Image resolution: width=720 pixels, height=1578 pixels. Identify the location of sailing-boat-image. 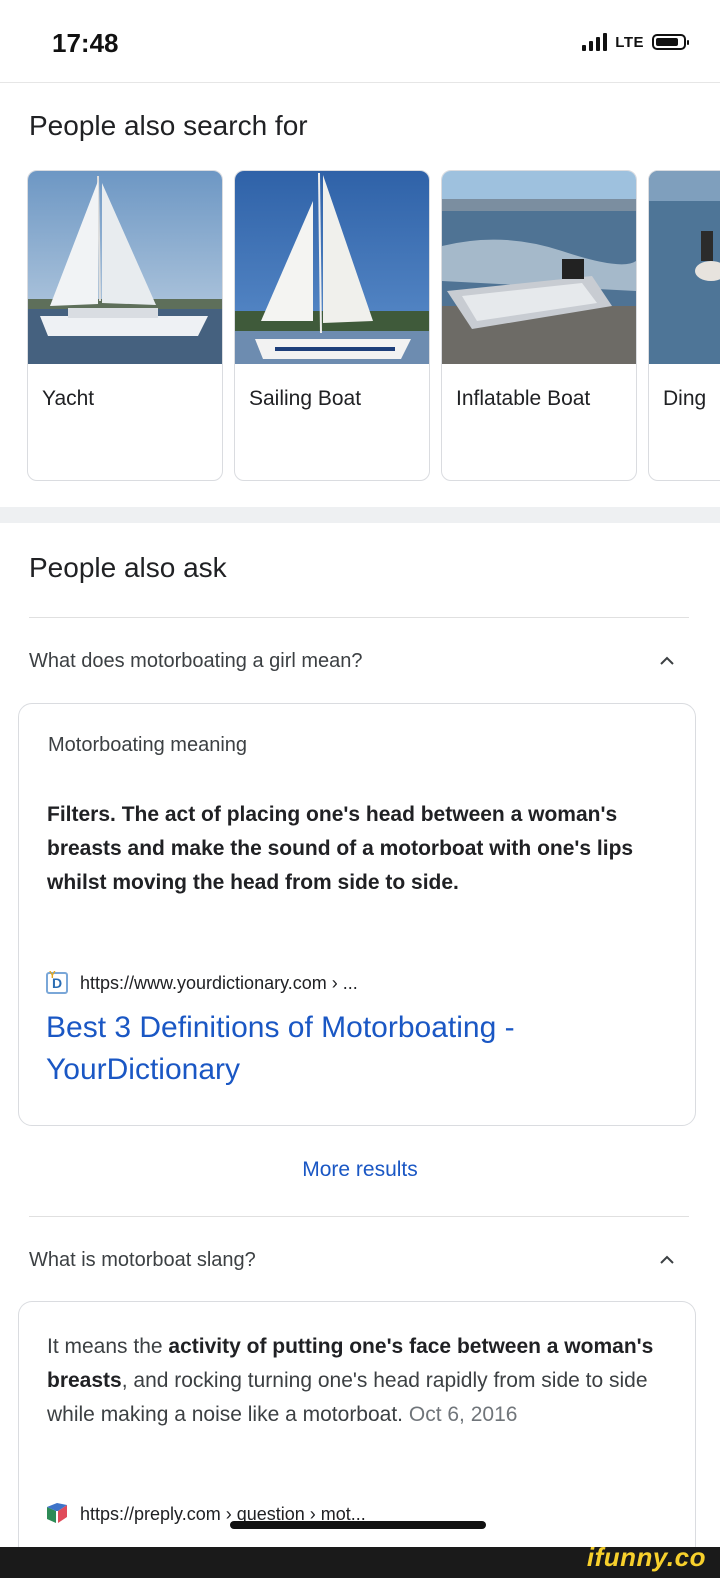
(332, 267).